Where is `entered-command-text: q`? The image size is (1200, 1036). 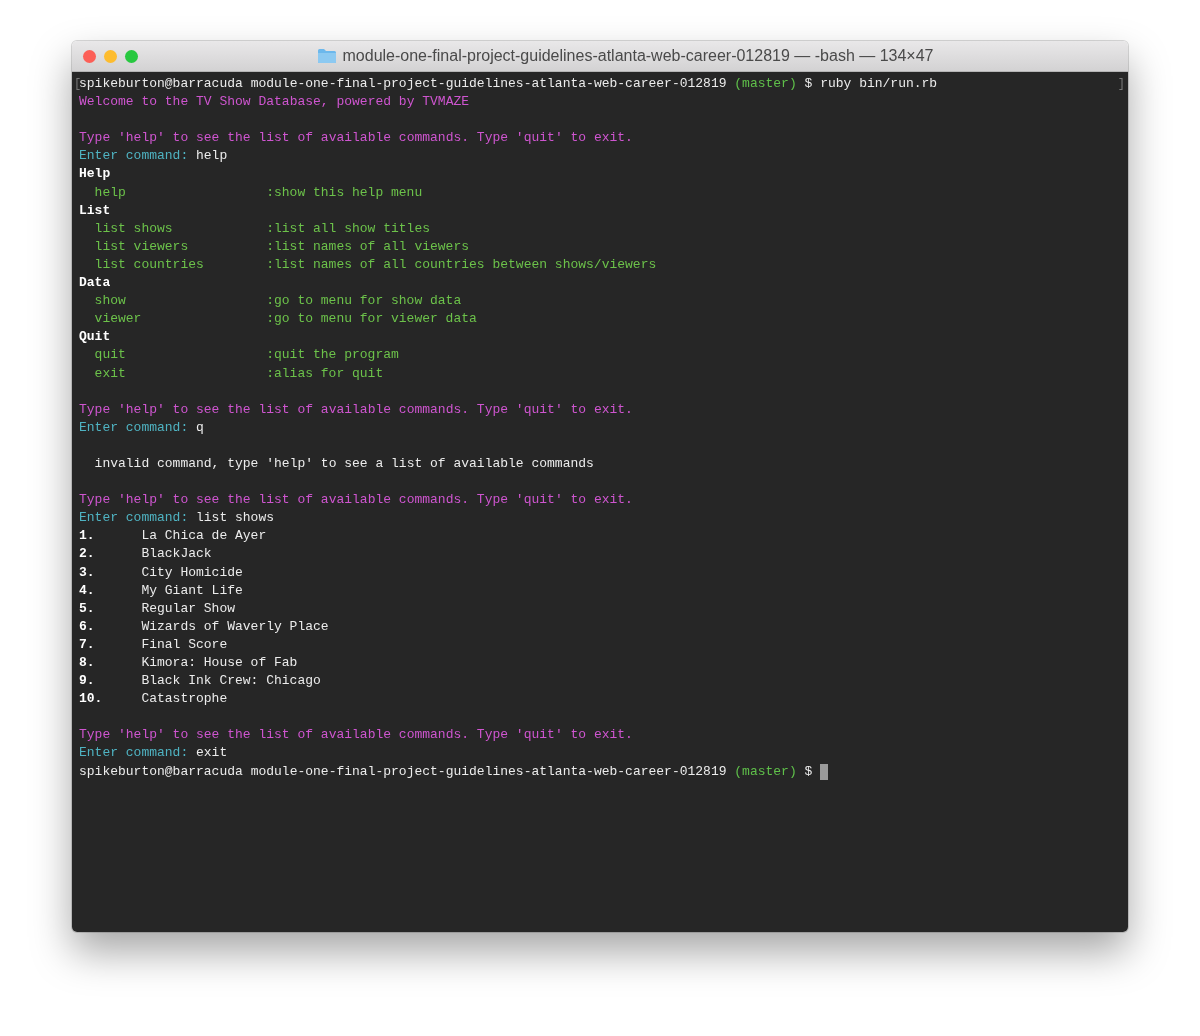 entered-command-text: q is located at coordinates (200, 427).